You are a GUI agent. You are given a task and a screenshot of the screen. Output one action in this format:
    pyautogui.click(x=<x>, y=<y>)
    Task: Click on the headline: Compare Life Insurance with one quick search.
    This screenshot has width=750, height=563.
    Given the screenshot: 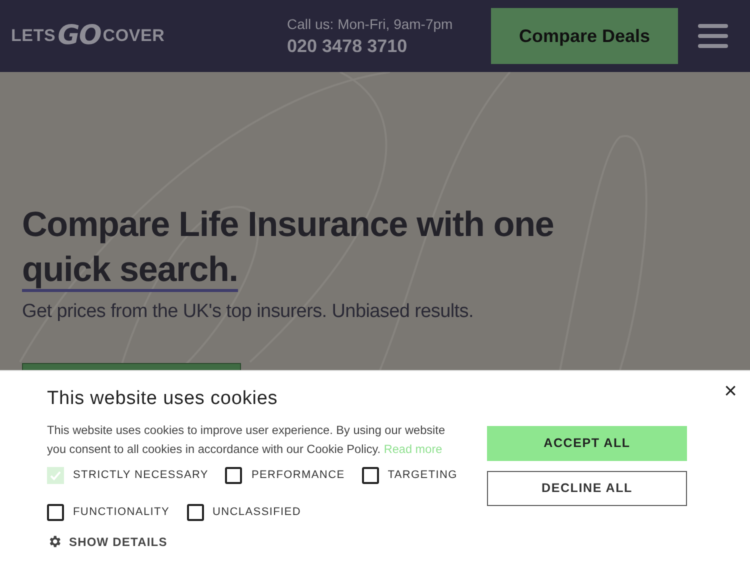 What is the action you would take?
    pyautogui.click(x=288, y=247)
    